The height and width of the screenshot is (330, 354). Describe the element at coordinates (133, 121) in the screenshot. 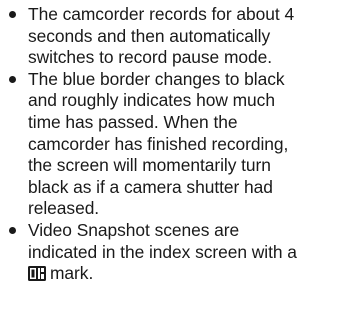

I see `text-line: time has passed. When the` at that location.